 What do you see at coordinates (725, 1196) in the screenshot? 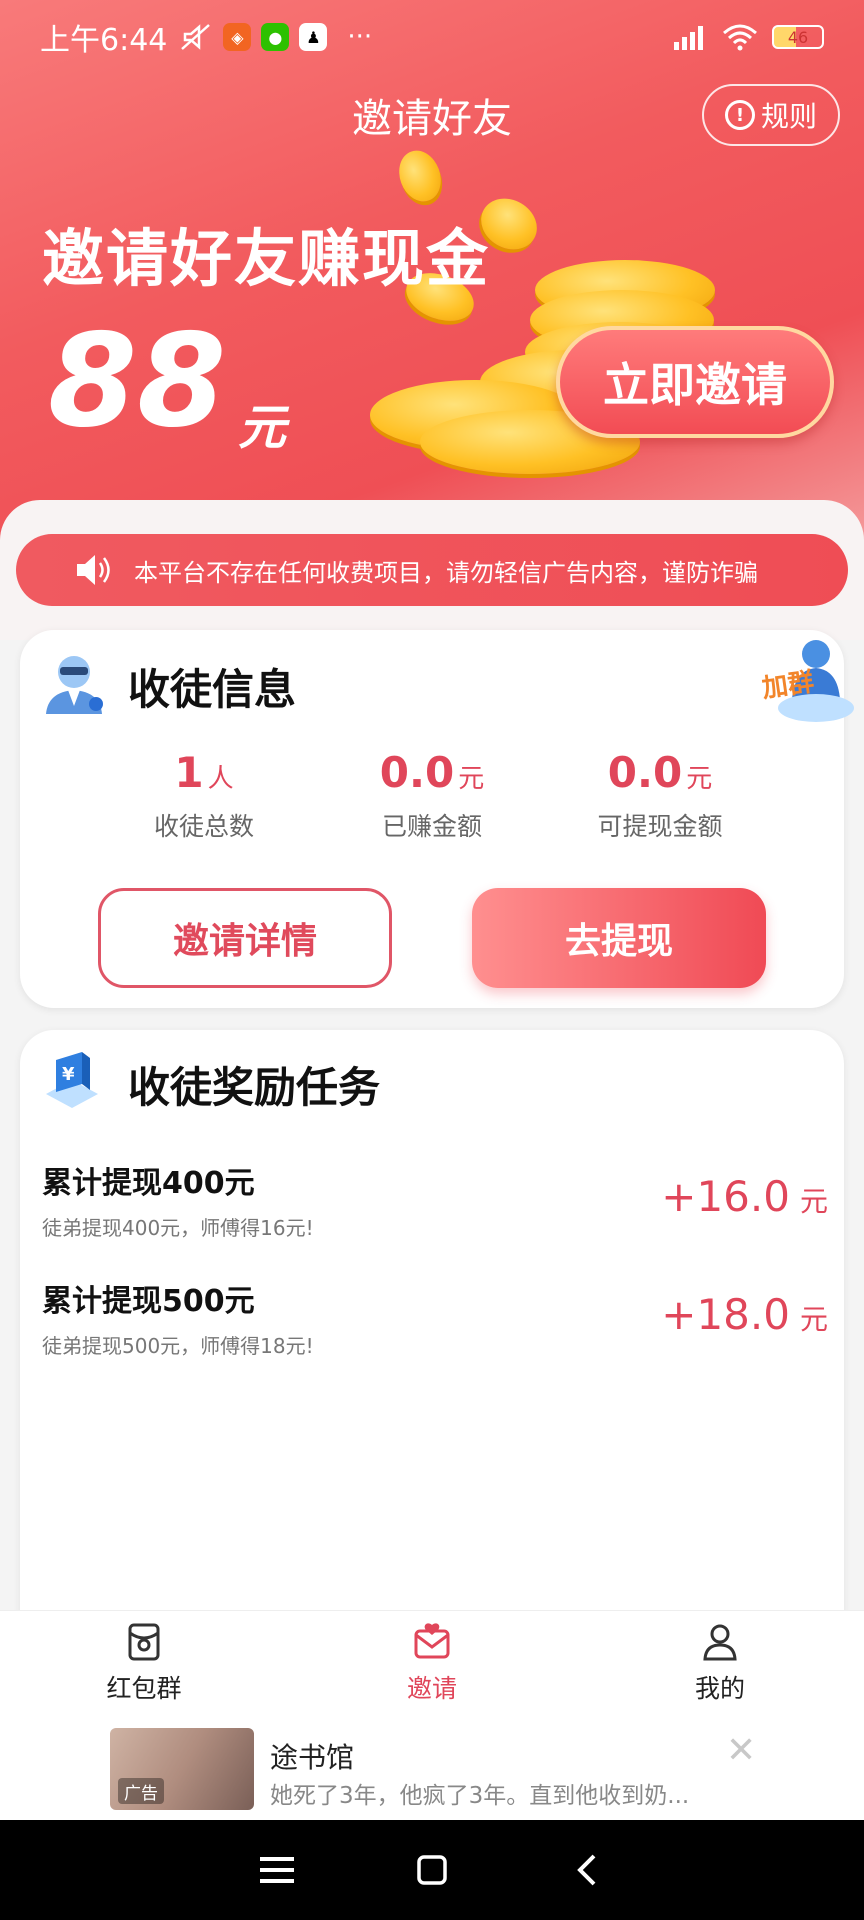
I see `task-reward-value: +16.0` at bounding box center [725, 1196].